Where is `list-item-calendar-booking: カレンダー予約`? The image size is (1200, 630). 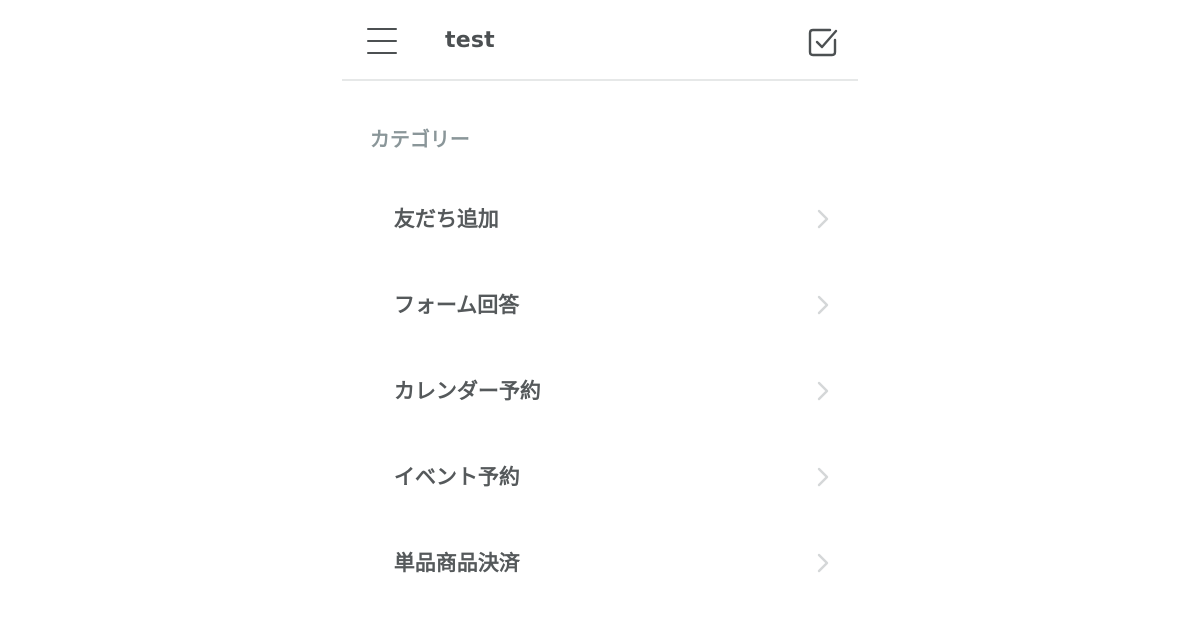 list-item-calendar-booking: カレンダー予約 is located at coordinates (600, 391).